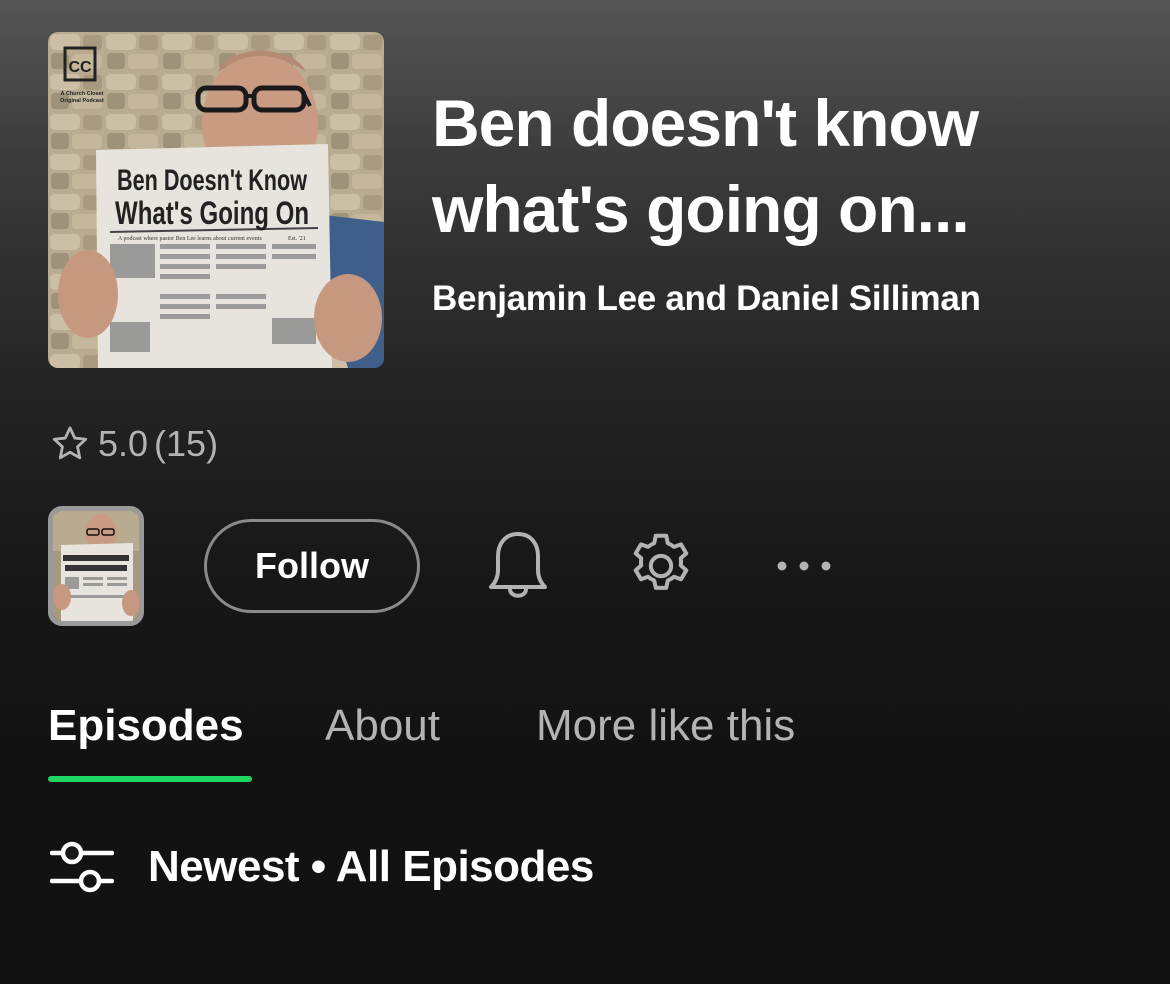 This screenshot has height=984, width=1170. I want to click on settings-button, so click(661, 566).